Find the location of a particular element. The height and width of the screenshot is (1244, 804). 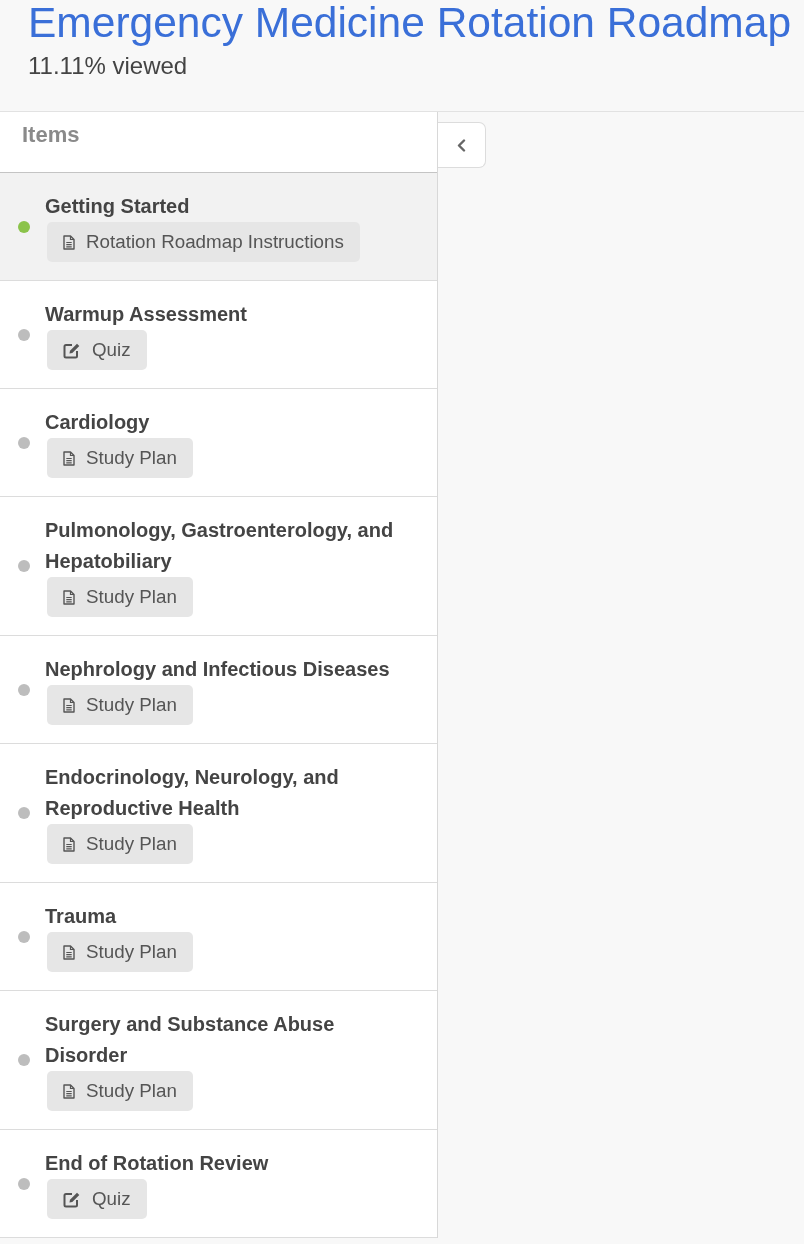

item-title: Getting Started is located at coordinates (117, 206).